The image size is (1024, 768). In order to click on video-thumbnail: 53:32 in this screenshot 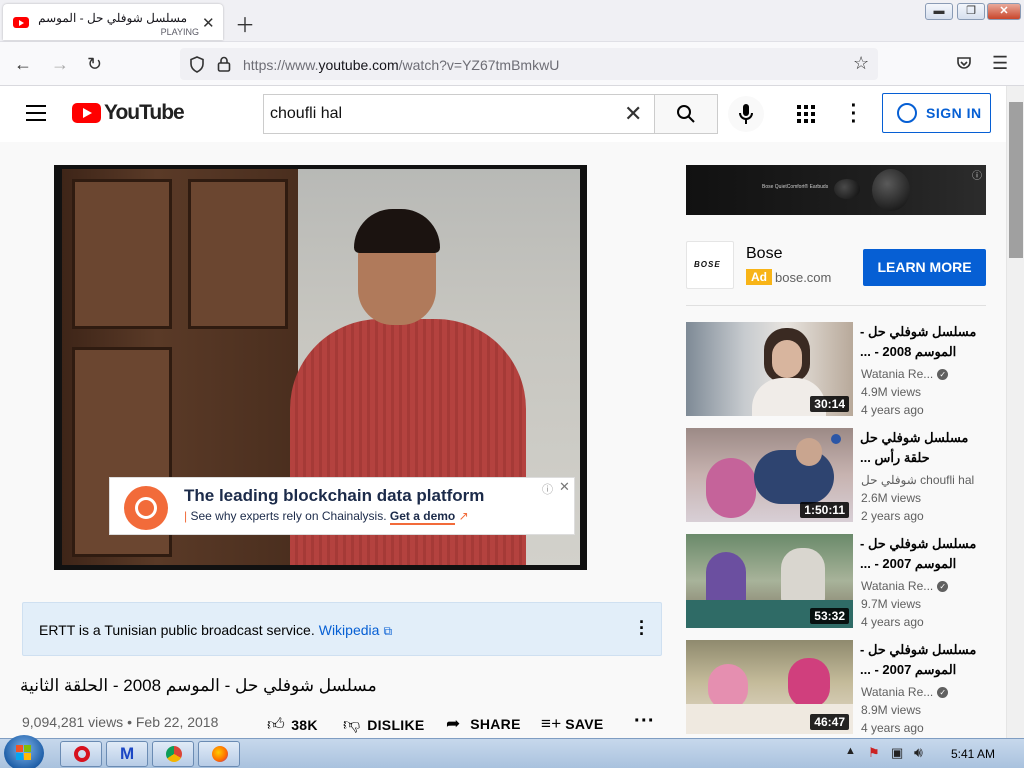, I will do `click(769, 581)`.